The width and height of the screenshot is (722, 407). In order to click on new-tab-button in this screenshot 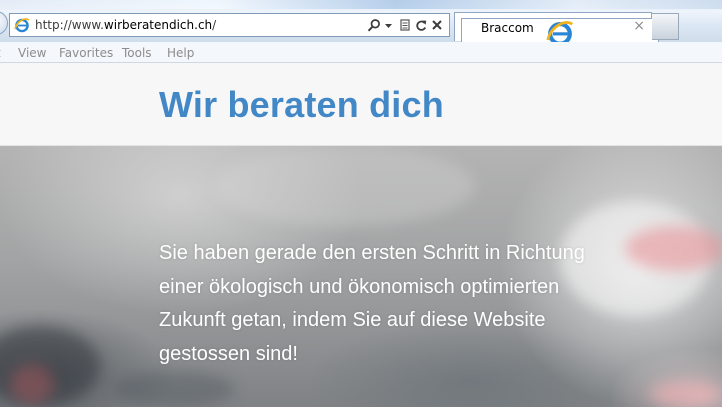, I will do `click(665, 26)`.